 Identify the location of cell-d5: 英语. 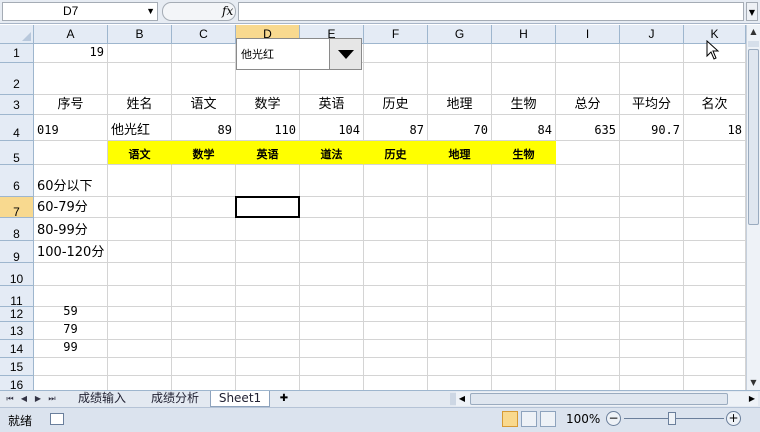
(268, 153).